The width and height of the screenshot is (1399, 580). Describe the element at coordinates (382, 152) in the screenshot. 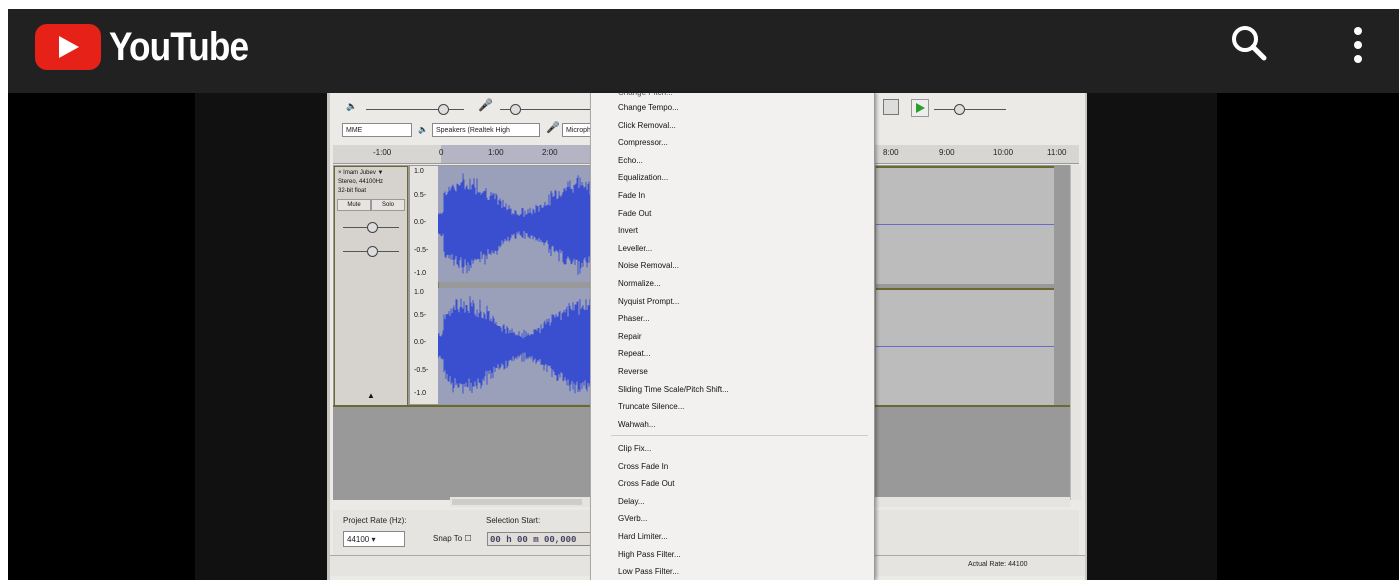

I see `ruler-tick: -1:00` at that location.